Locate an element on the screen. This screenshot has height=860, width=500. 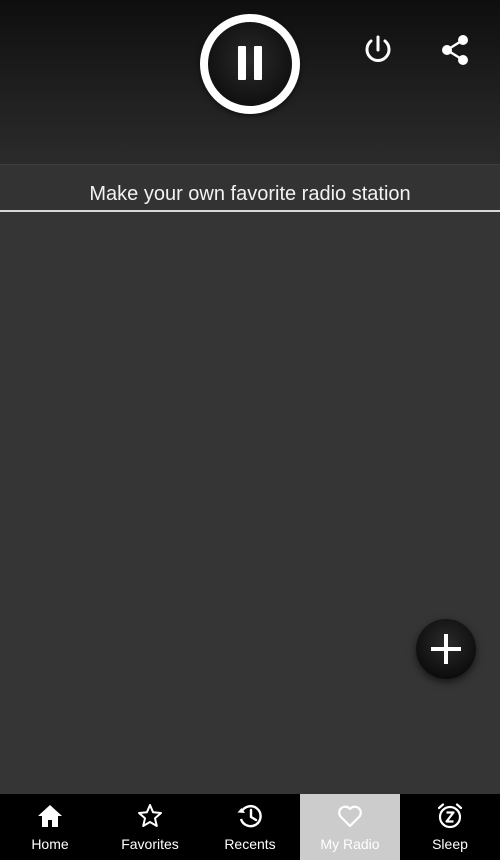
nav-item-sleep: Sleep is located at coordinates (450, 827).